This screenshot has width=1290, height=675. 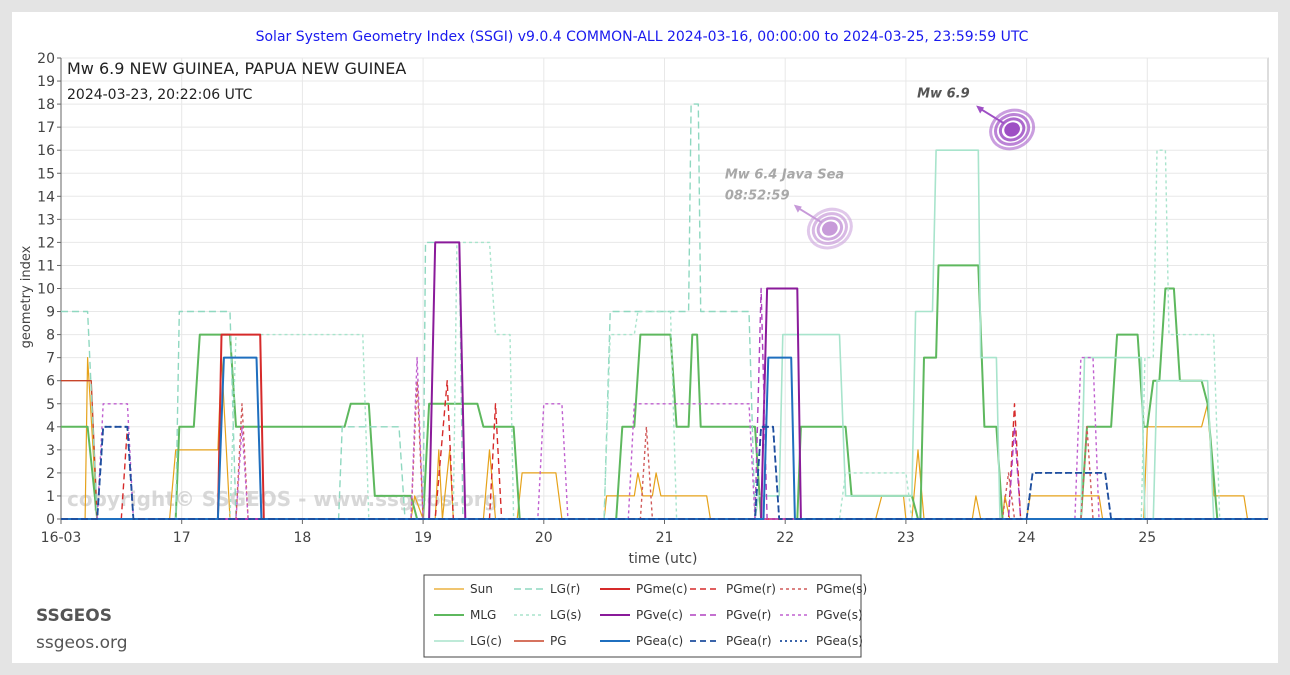 I want to click on x-tick-label: 22, so click(x=785, y=538).